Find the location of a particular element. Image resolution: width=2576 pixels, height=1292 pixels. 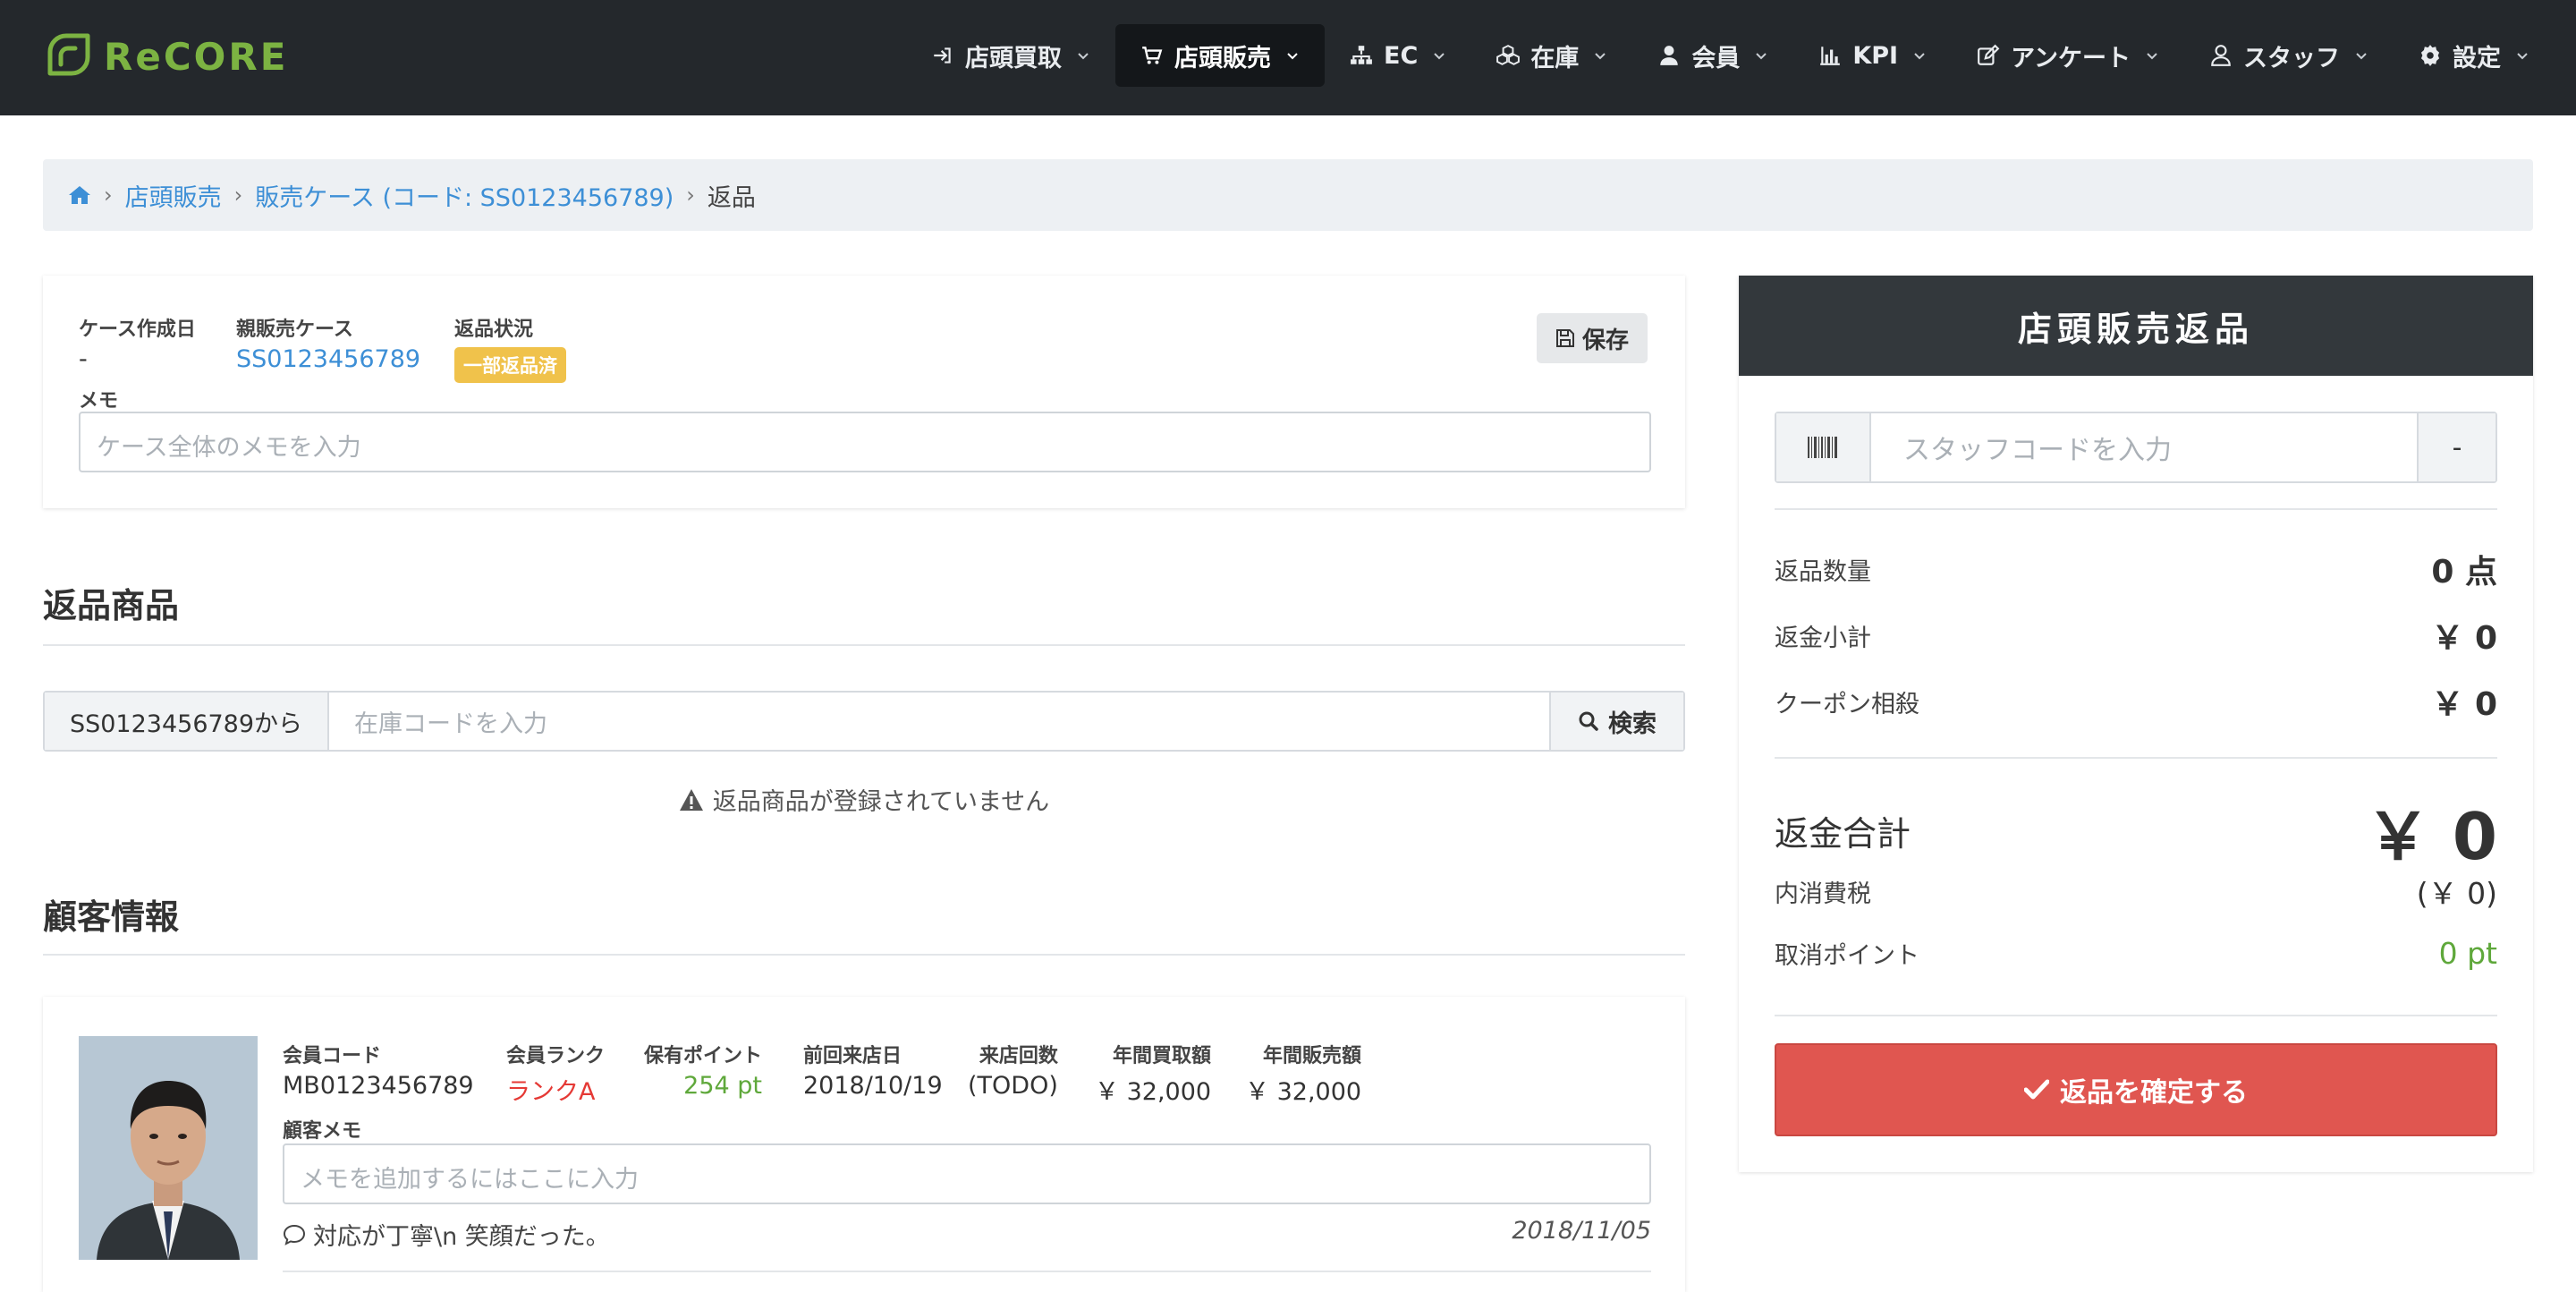

refund-total-label: 返金合計 is located at coordinates (1843, 834).